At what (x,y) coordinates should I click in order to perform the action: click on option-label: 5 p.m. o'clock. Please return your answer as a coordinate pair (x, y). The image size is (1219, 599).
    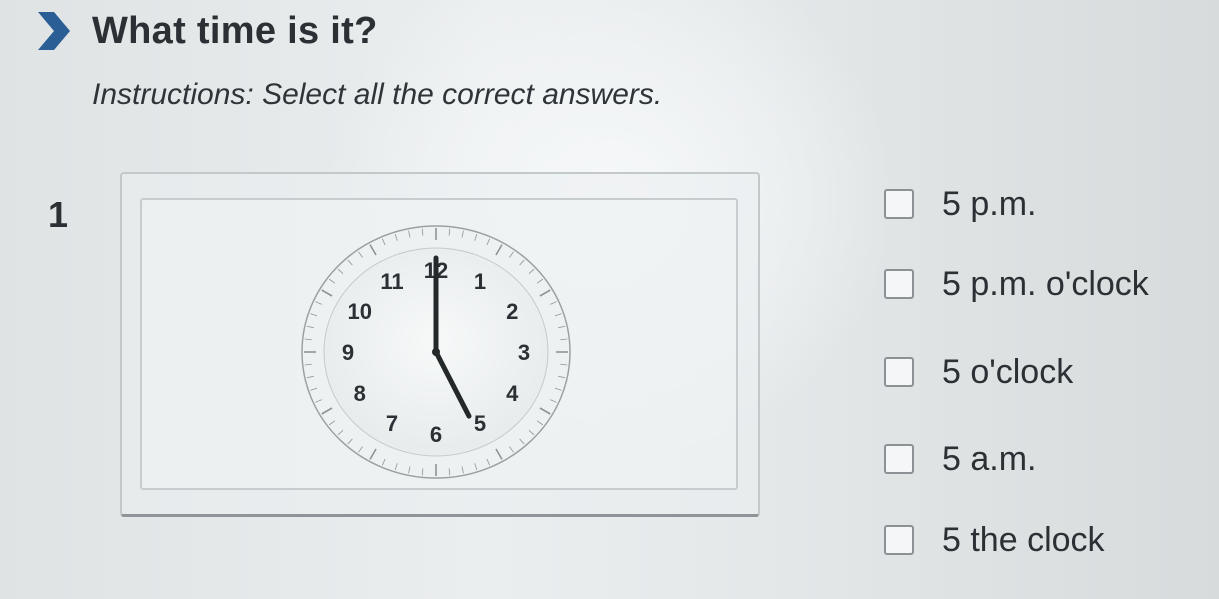
    Looking at the image, I should click on (1045, 283).